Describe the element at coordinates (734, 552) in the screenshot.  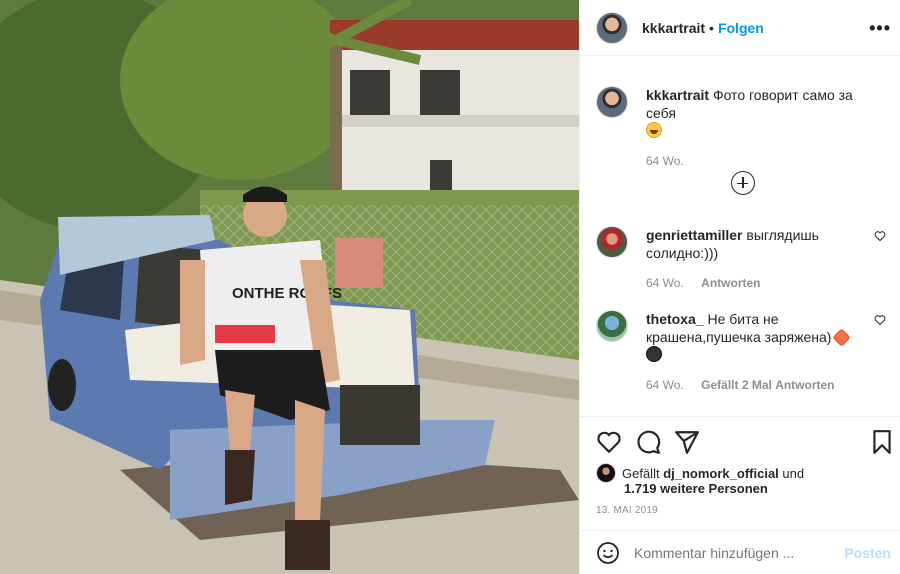
I see `comment-input` at that location.